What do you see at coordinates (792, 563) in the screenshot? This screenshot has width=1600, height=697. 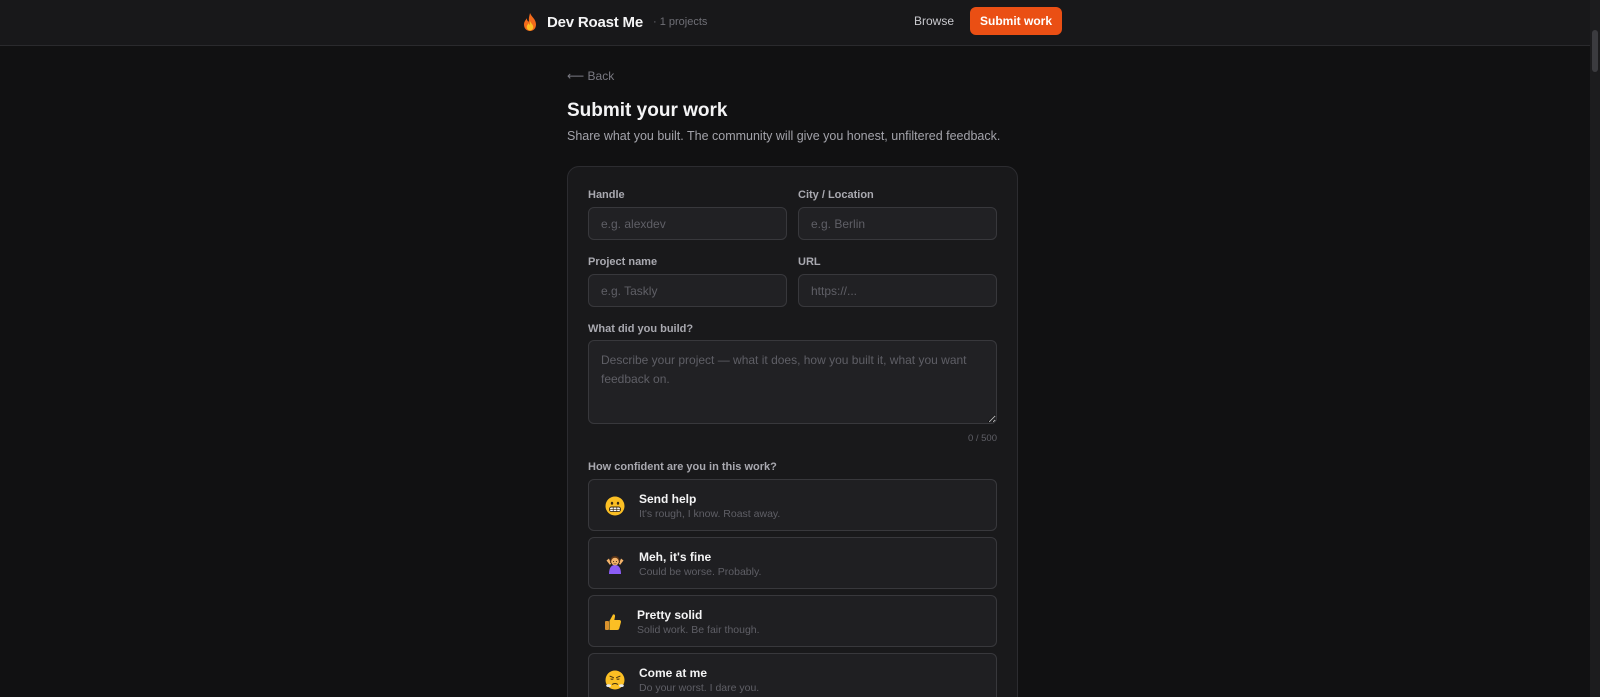 I see `confidence-option-meh: Meh, it's fine Could be worse. Probably.` at bounding box center [792, 563].